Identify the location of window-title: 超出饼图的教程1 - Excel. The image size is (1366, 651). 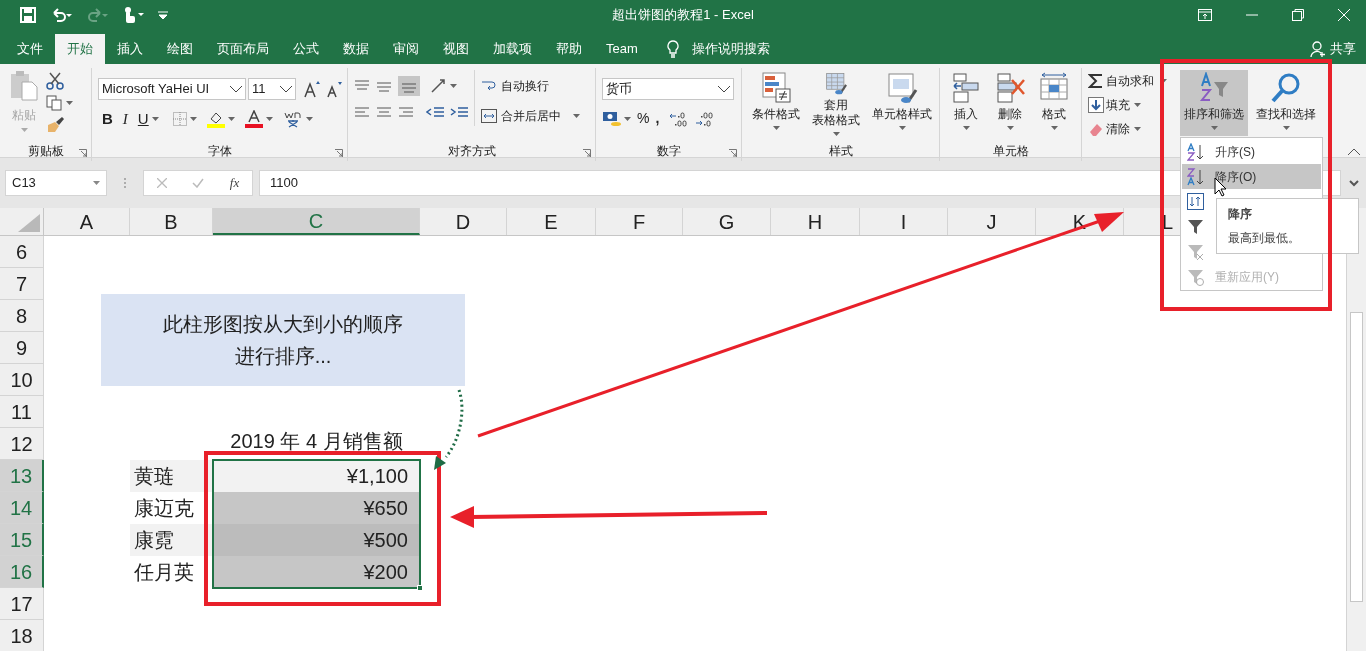
(683, 15).